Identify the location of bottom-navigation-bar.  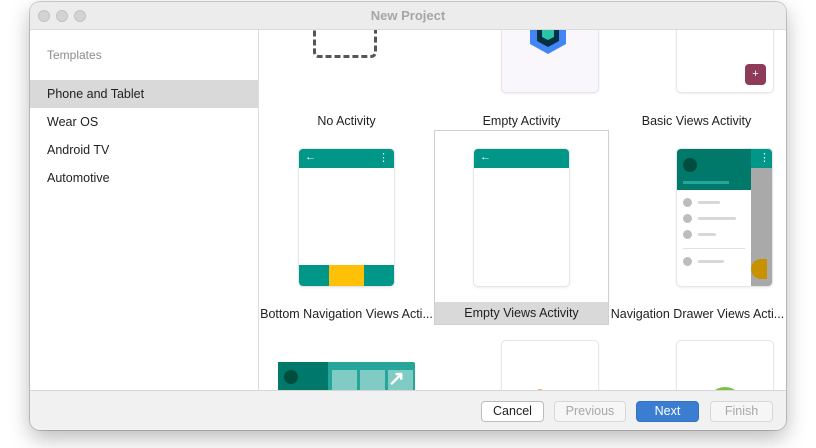
(346, 275).